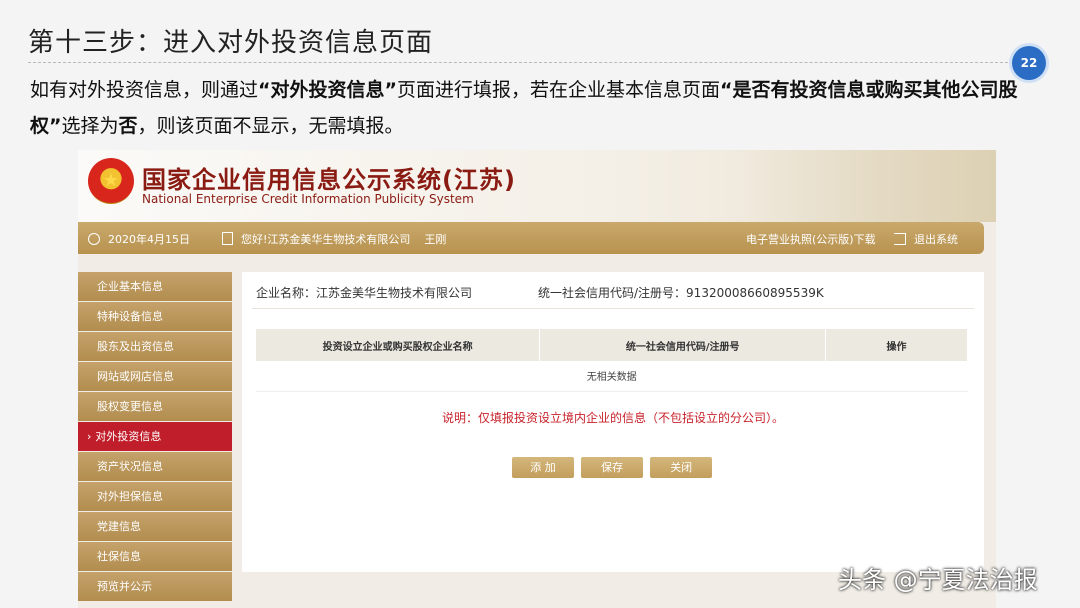  I want to click on greeting-text: 您好!江苏金美华生物技术有限公司, so click(326, 239).